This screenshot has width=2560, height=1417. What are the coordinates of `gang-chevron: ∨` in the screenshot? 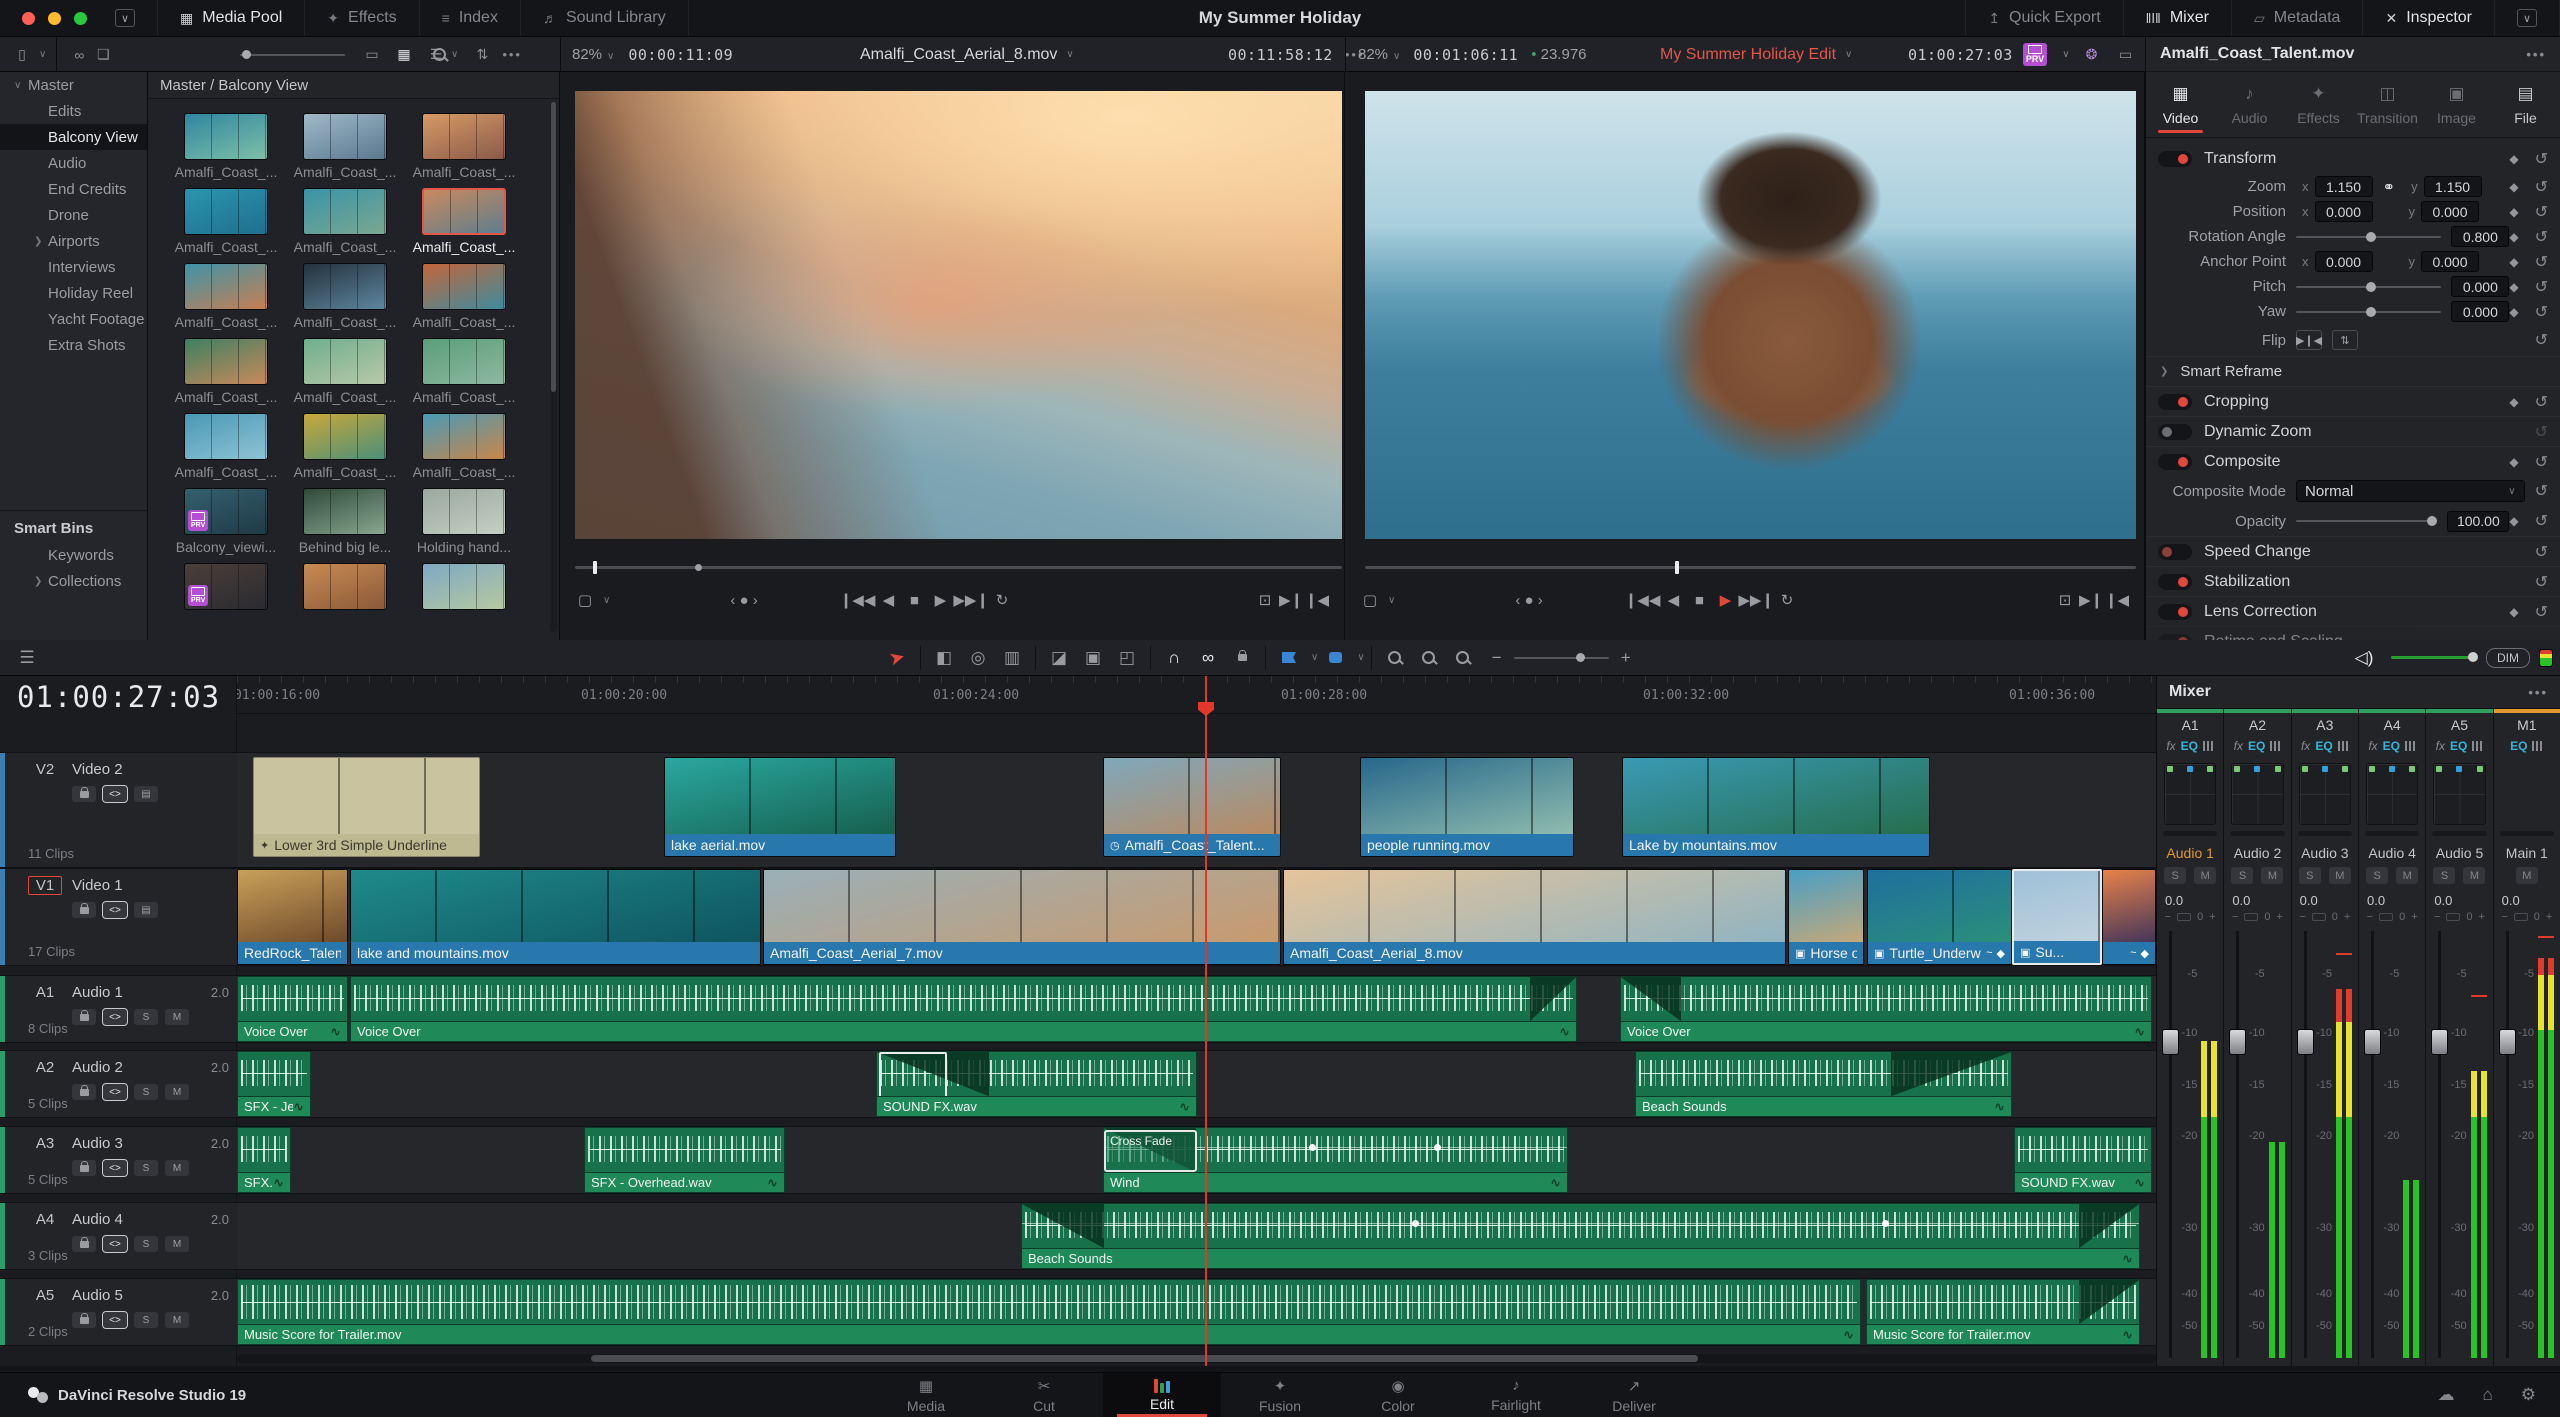 It's located at (606, 600).